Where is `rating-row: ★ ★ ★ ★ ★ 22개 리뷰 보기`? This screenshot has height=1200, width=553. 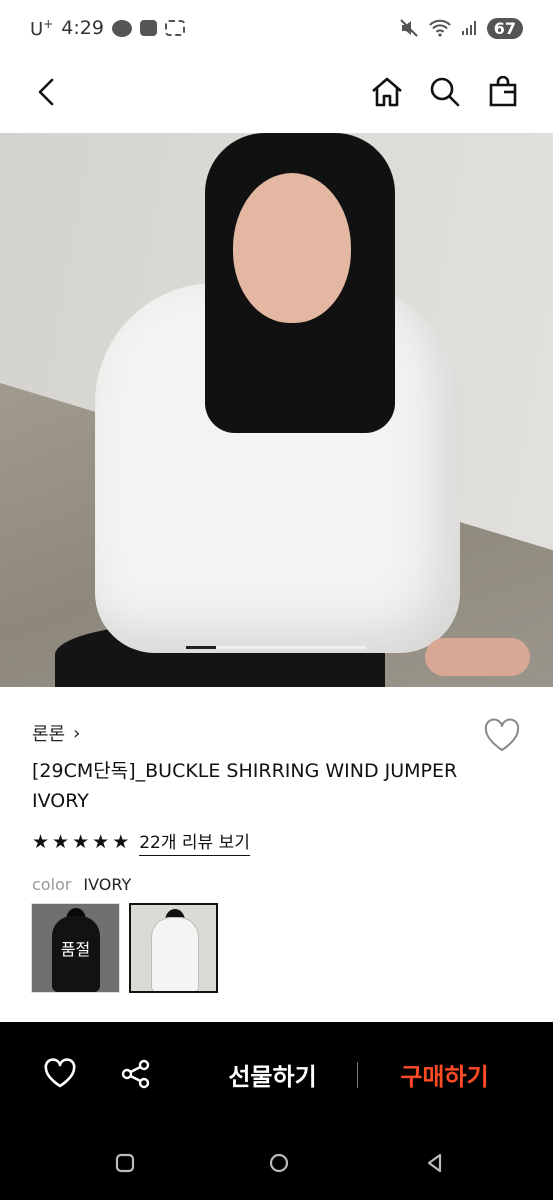
rating-row: ★ ★ ★ ★ ★ 22개 리뷰 보기 is located at coordinates (141, 842).